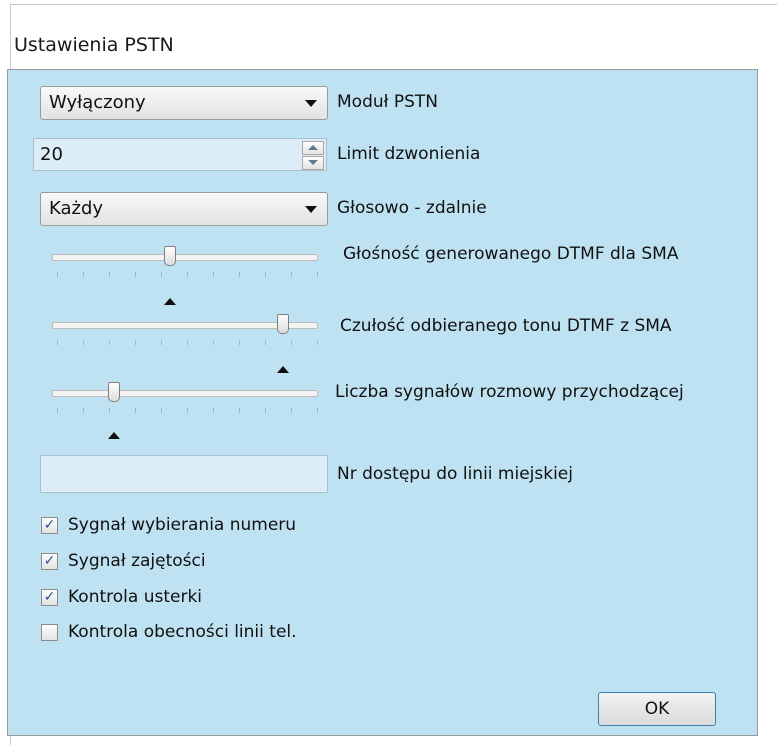  What do you see at coordinates (184, 209) in the screenshot?
I see `voice-remote-dropdown: Każdy` at bounding box center [184, 209].